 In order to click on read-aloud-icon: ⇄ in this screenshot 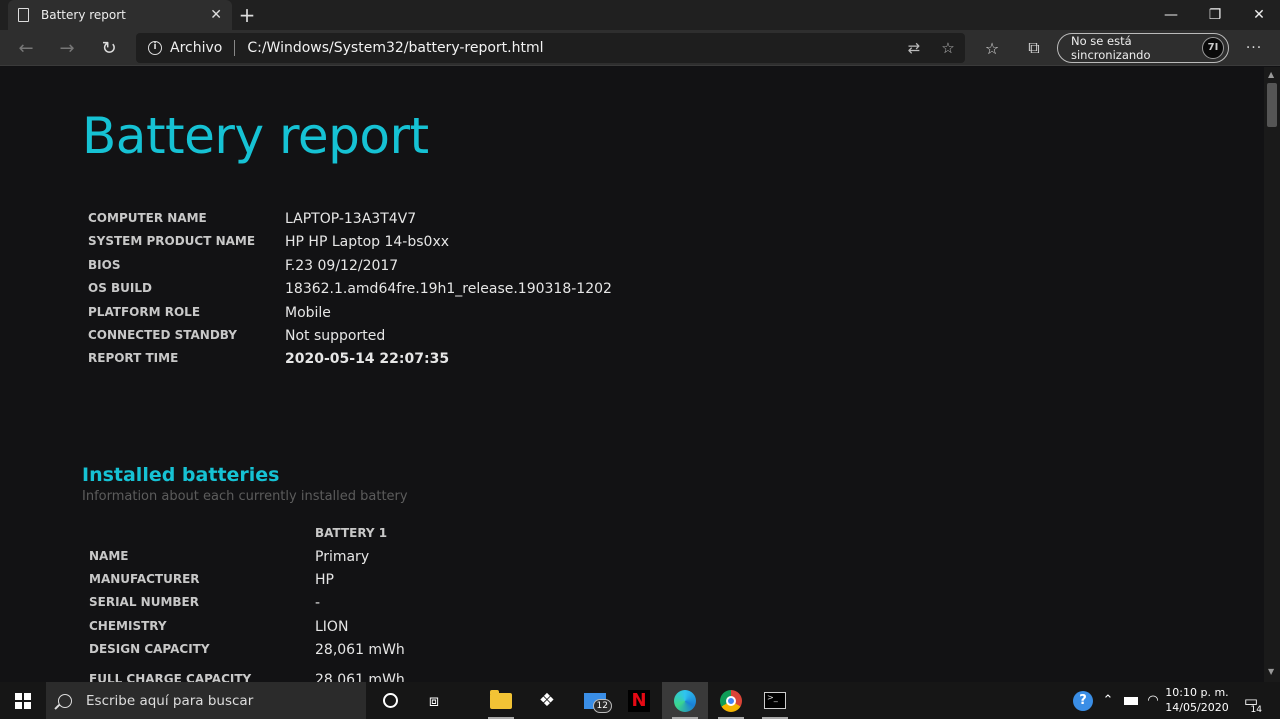, I will do `click(914, 48)`.